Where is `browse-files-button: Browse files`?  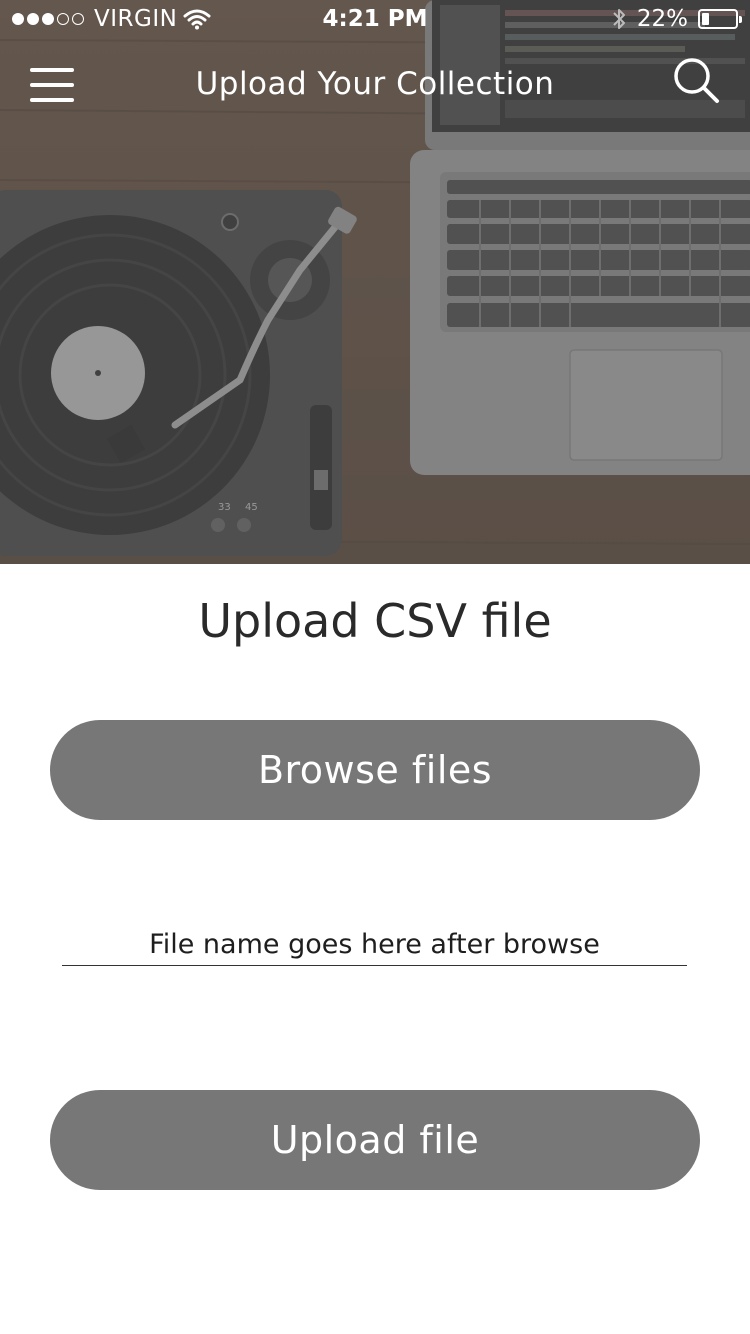
browse-files-button: Browse files is located at coordinates (375, 770).